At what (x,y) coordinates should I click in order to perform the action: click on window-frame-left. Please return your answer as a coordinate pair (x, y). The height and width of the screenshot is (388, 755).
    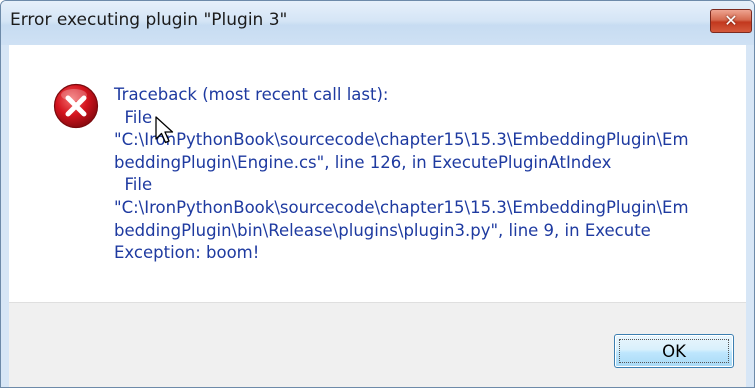
    Looking at the image, I should click on (5, 216).